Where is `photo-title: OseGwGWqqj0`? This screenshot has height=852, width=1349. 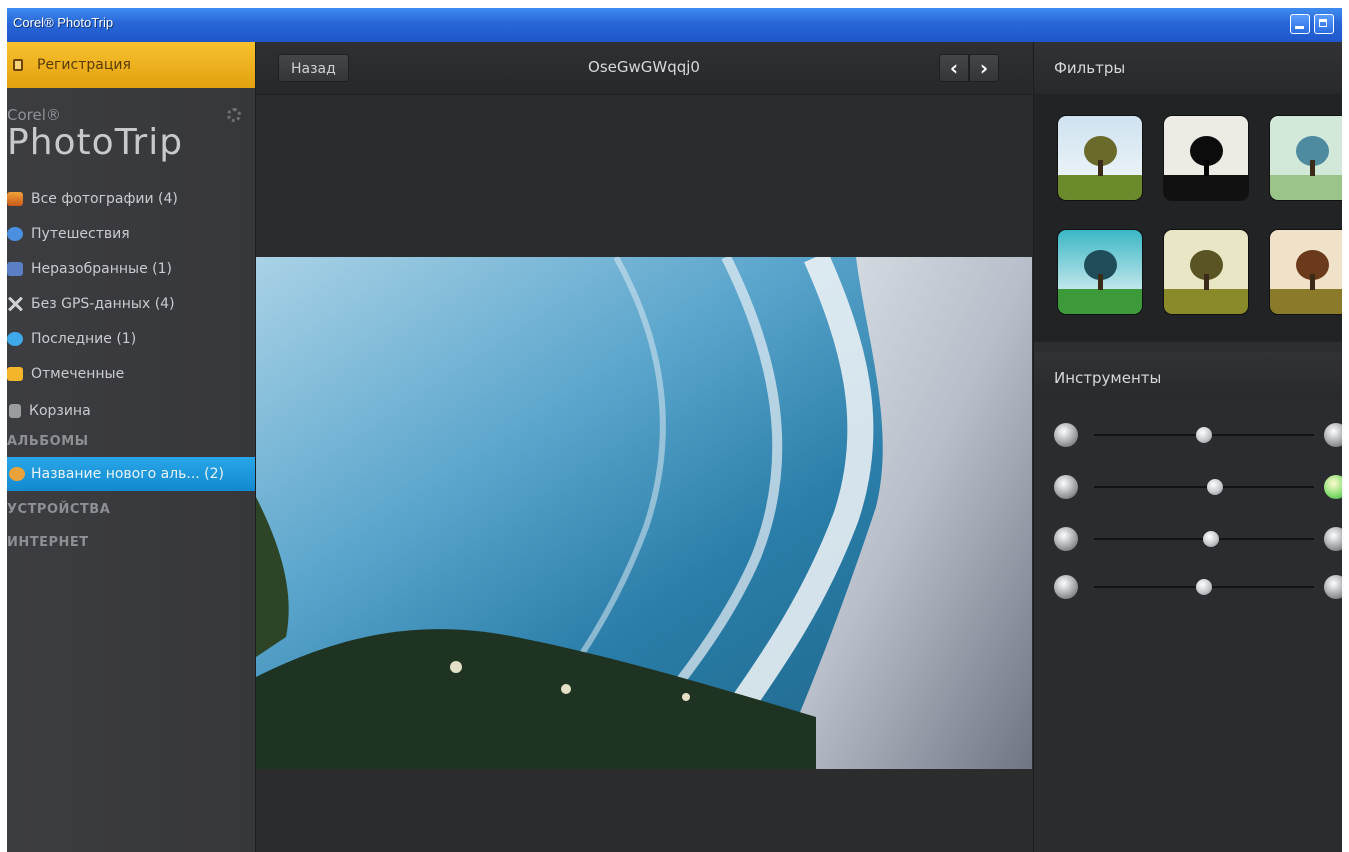
photo-title: OseGwGWqqj0 is located at coordinates (644, 67).